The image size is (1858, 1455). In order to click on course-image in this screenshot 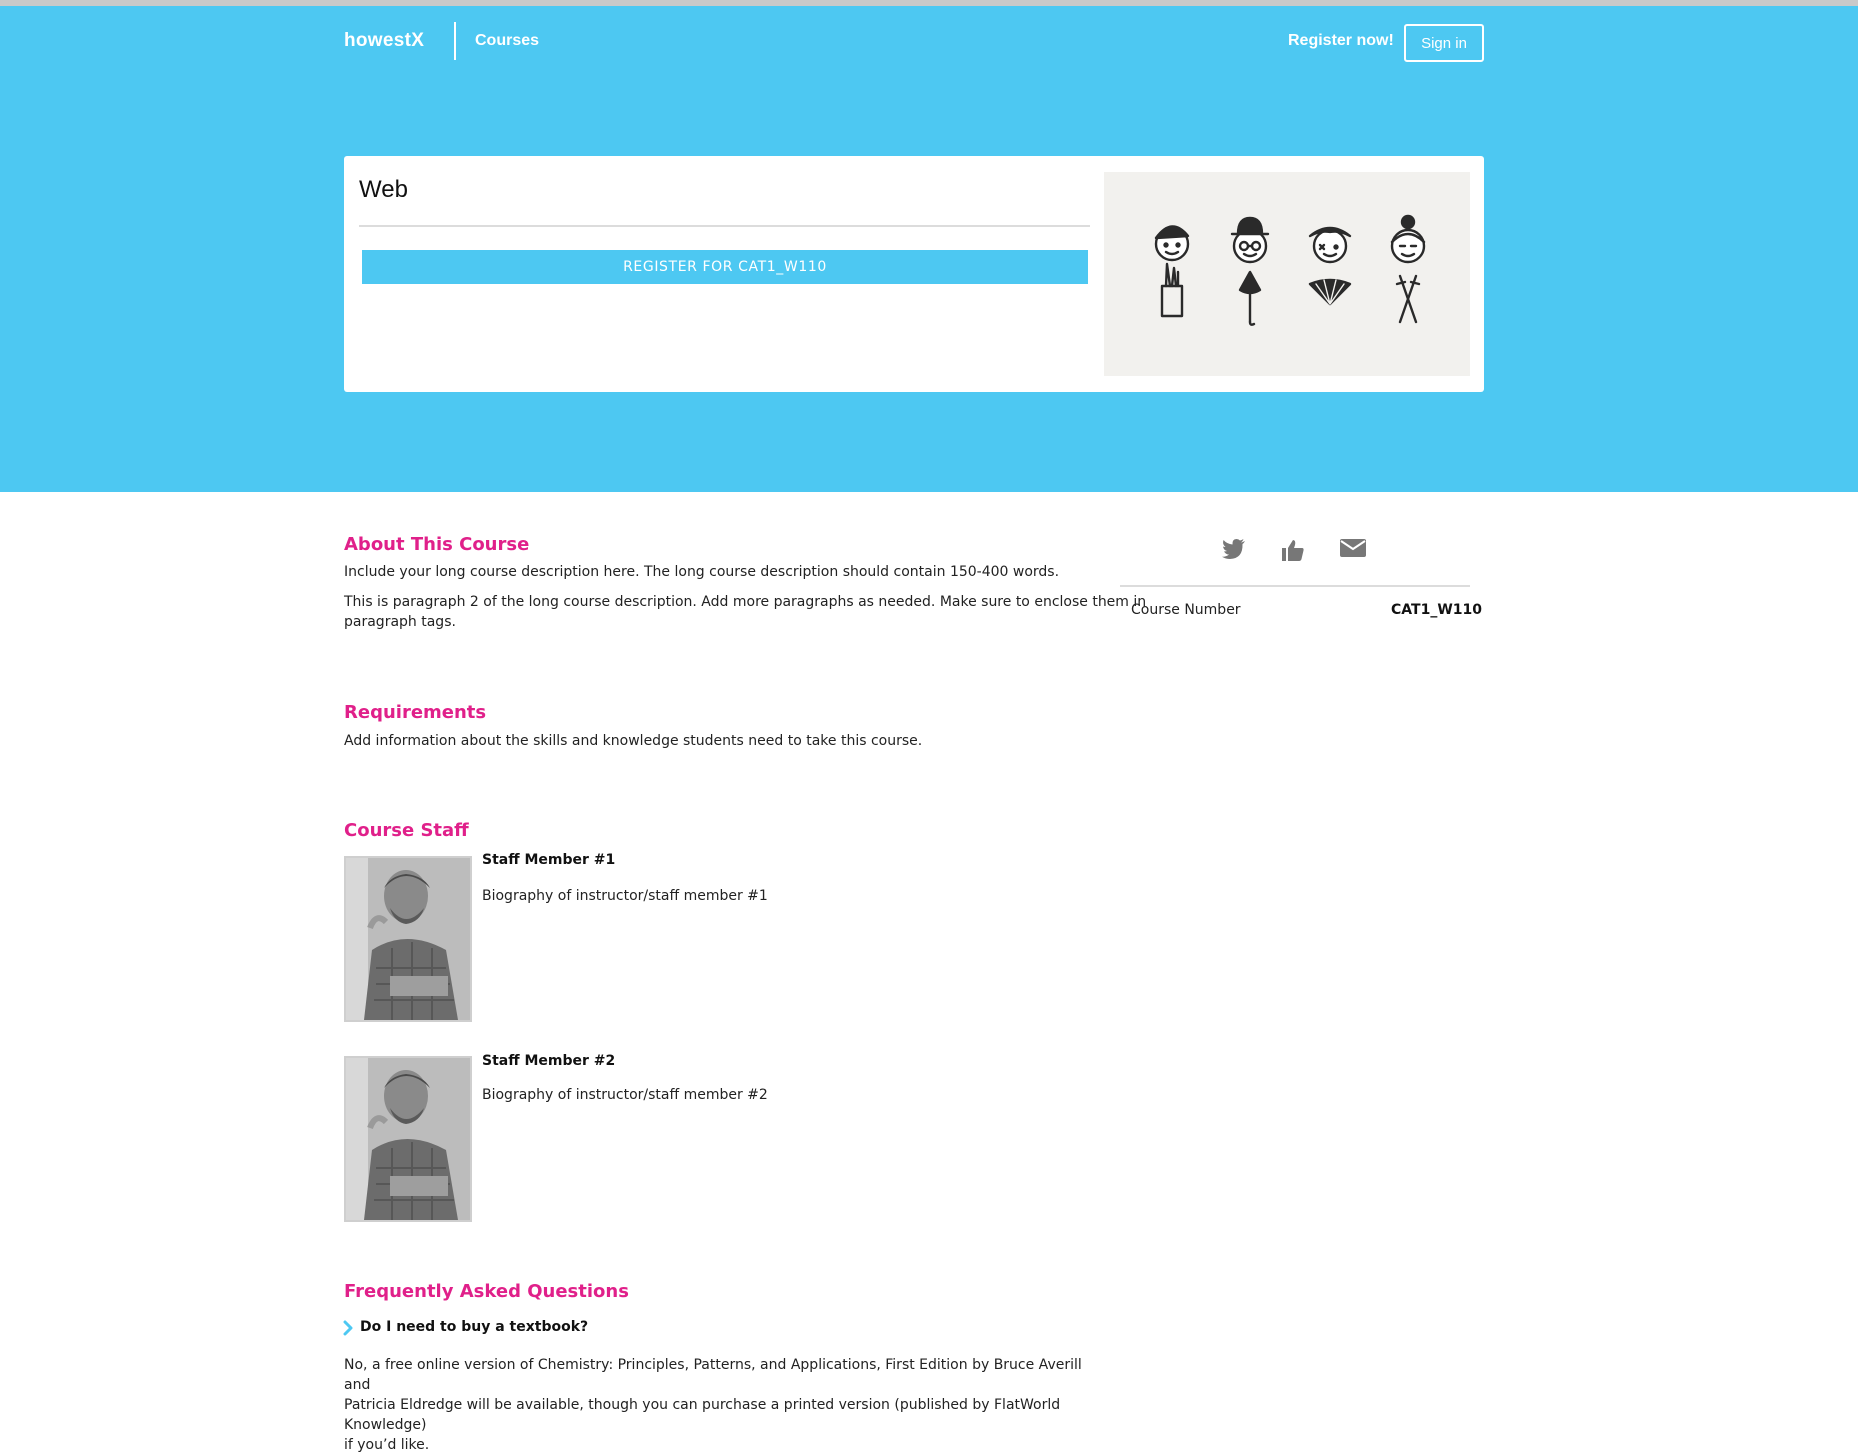, I will do `click(1287, 274)`.